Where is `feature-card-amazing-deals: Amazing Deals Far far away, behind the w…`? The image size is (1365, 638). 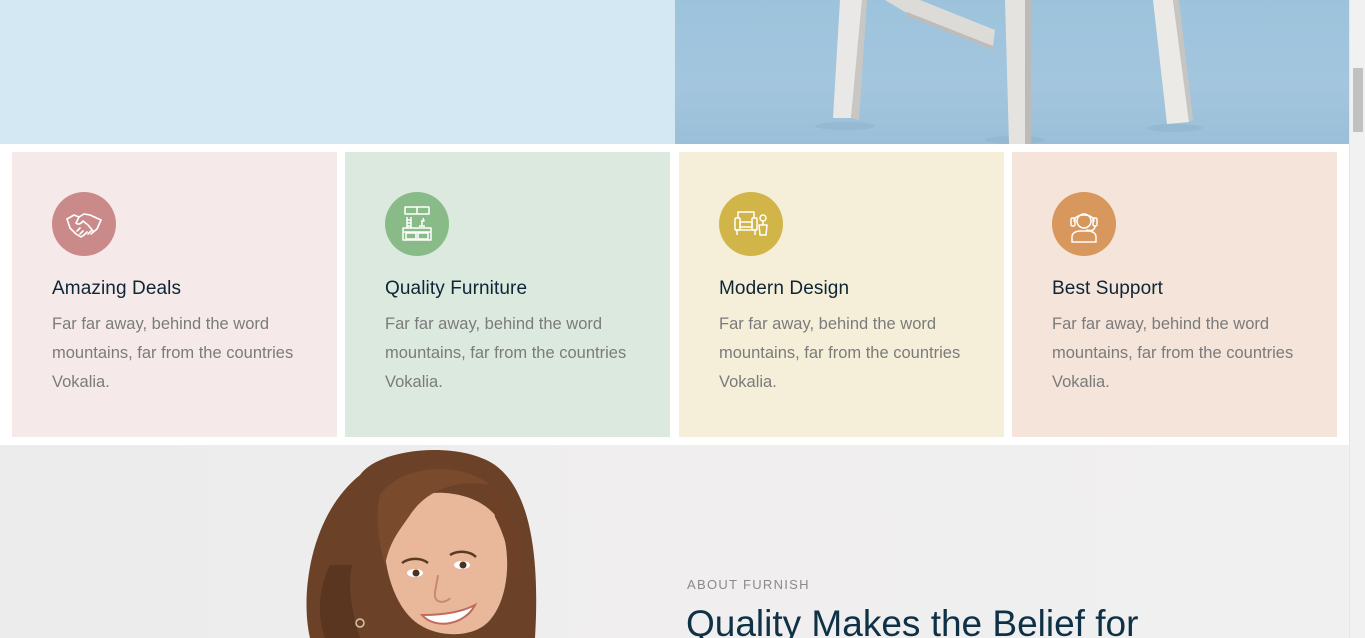
feature-card-amazing-deals: Amazing Deals Far far away, behind the w… is located at coordinates (174, 294).